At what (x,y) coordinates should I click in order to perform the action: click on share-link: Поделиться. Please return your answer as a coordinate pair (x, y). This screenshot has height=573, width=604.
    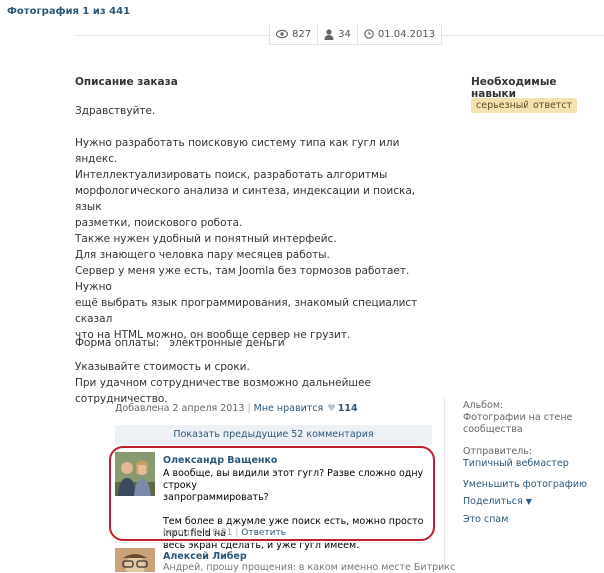
    Looking at the image, I should click on (493, 501).